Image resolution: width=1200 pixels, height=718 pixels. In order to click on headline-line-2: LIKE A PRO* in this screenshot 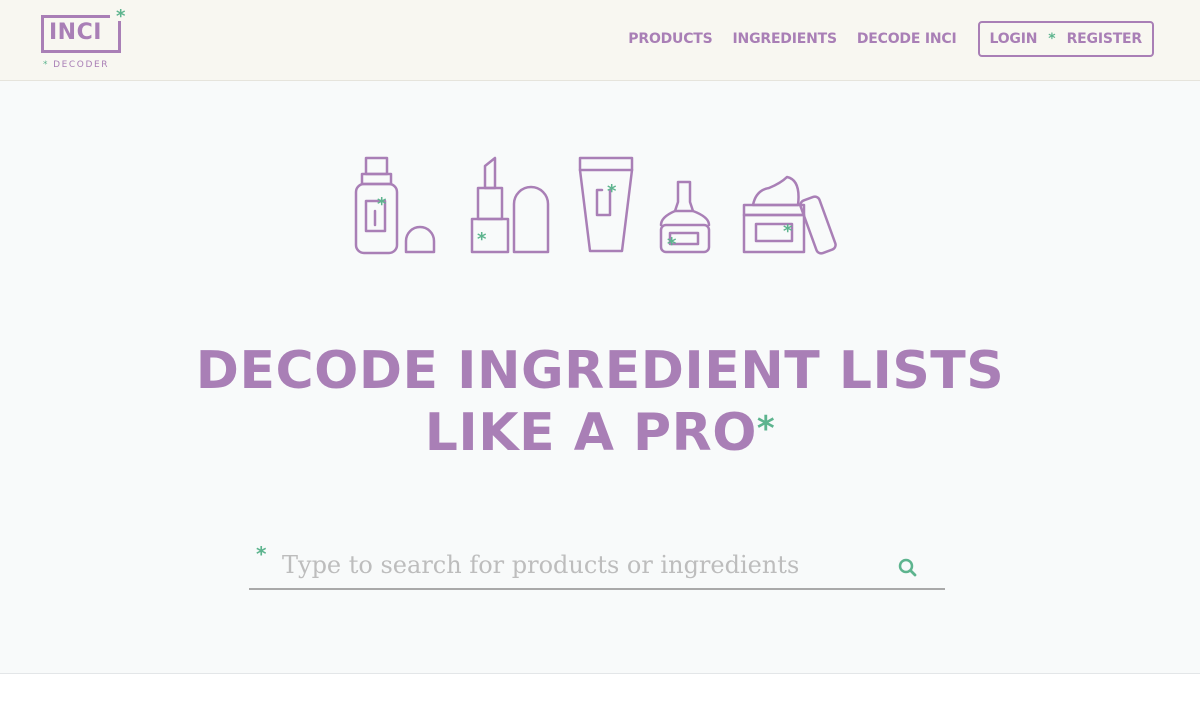, I will do `click(600, 433)`.